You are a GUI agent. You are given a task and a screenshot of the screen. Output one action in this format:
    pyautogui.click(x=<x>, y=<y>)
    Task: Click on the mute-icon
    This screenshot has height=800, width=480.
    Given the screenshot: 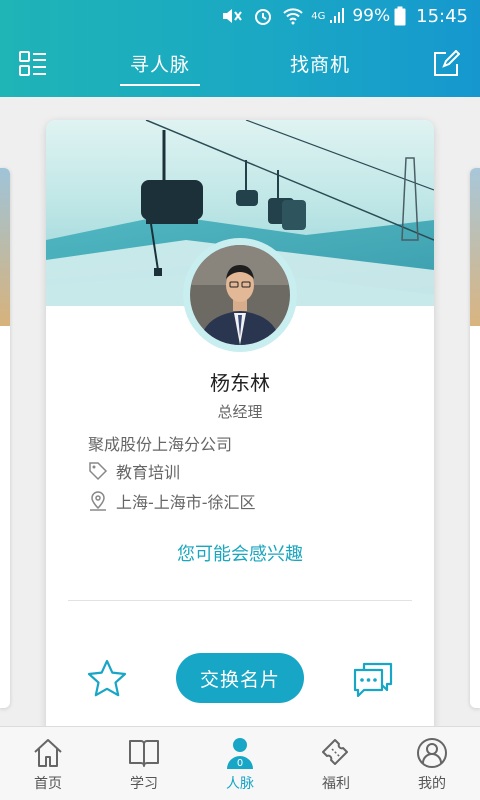 What is the action you would take?
    pyautogui.click(x=232, y=16)
    